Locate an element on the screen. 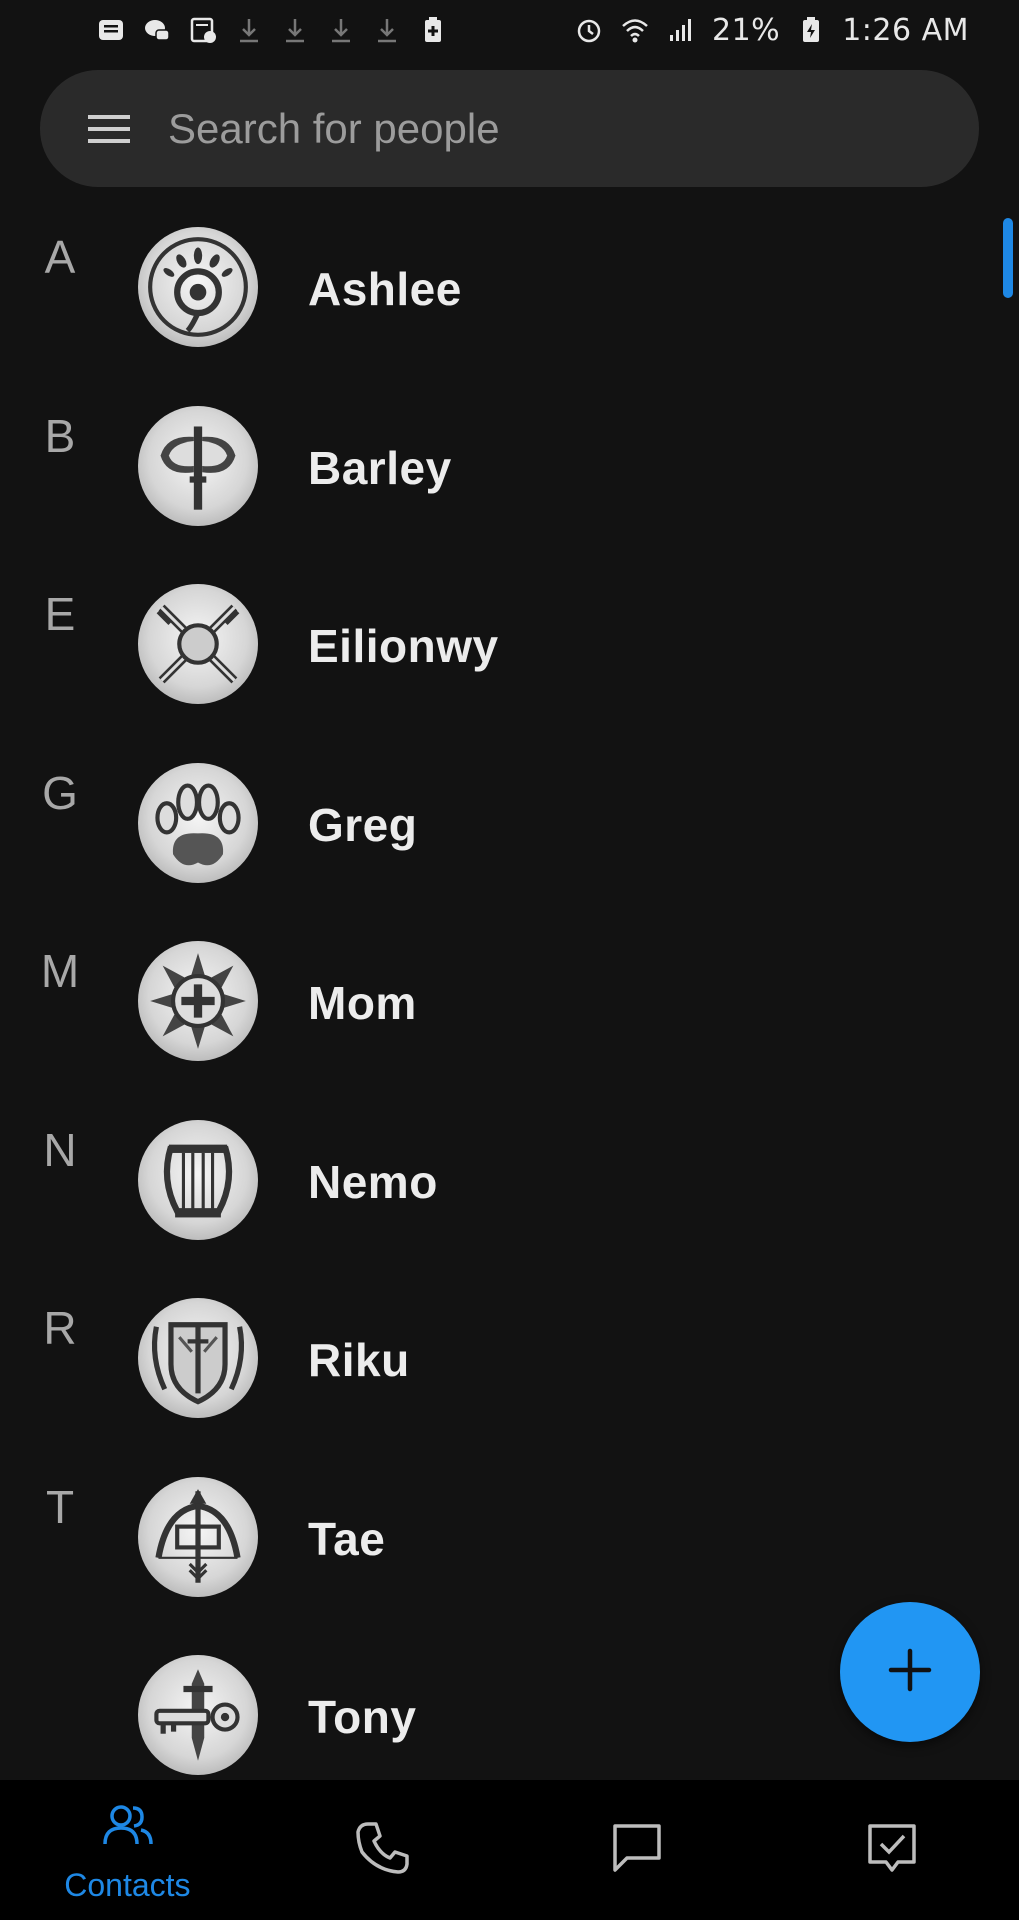 The image size is (1019, 1920). contact-row: E Eilionwy is located at coordinates (509, 646).